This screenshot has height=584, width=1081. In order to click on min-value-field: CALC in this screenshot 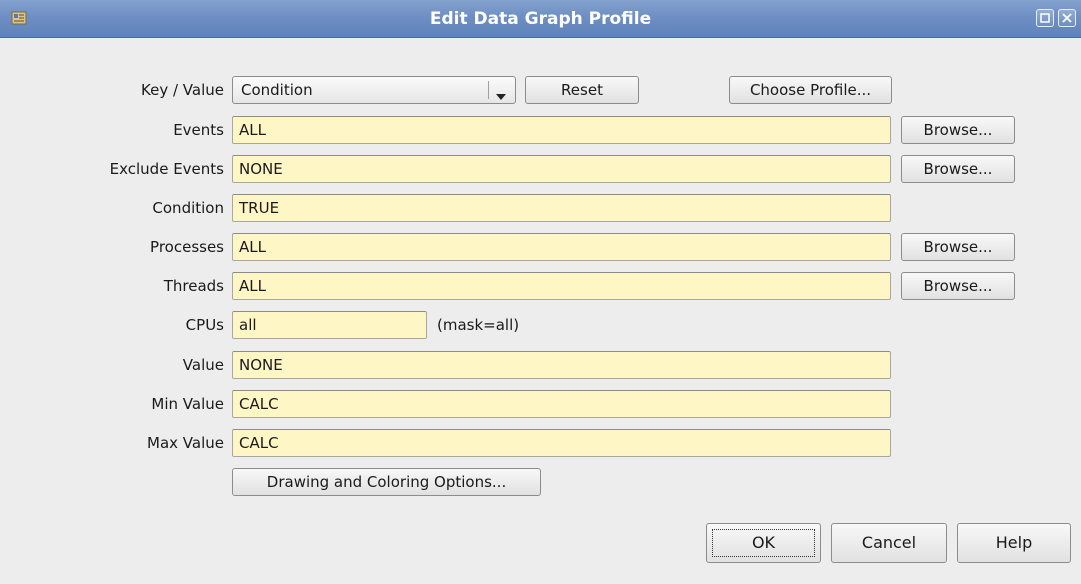, I will do `click(561, 404)`.